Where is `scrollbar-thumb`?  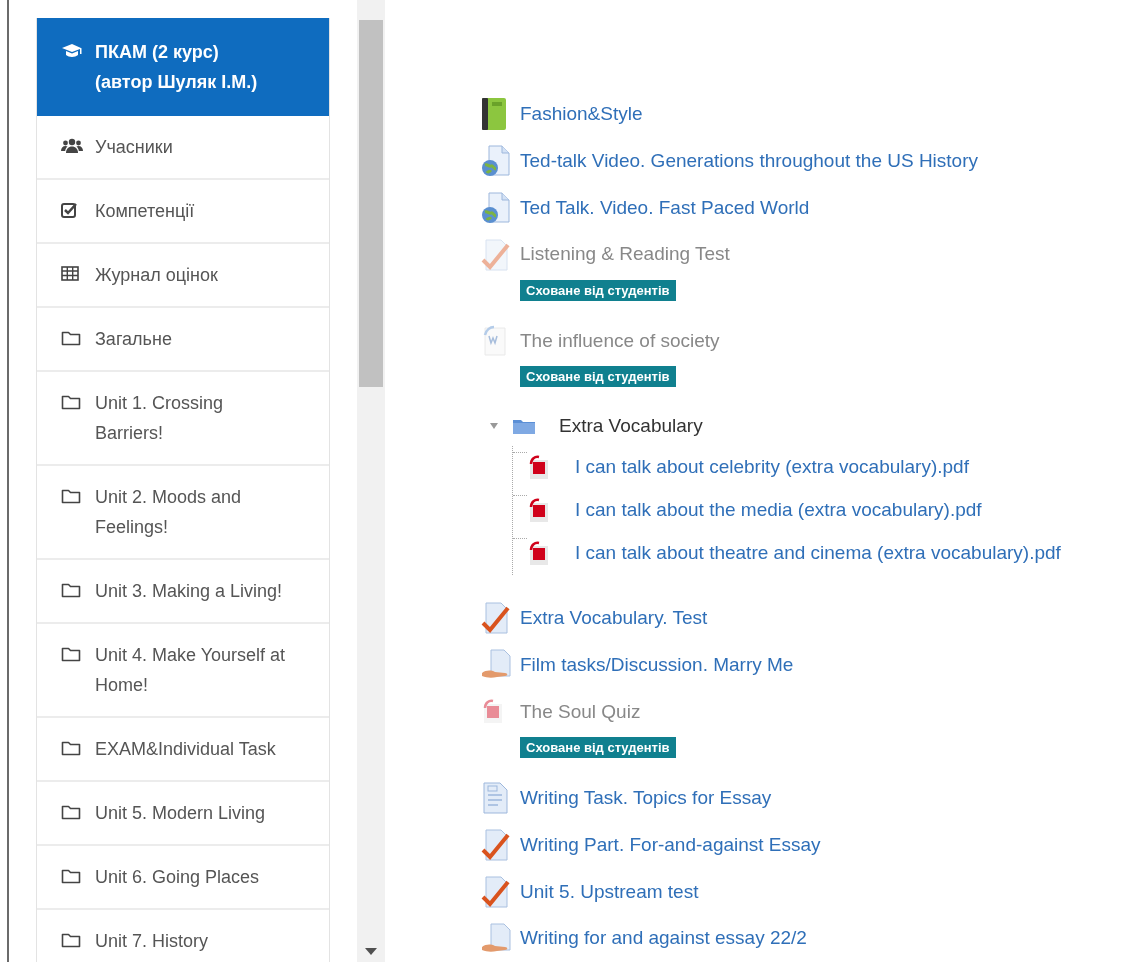 scrollbar-thumb is located at coordinates (371, 203).